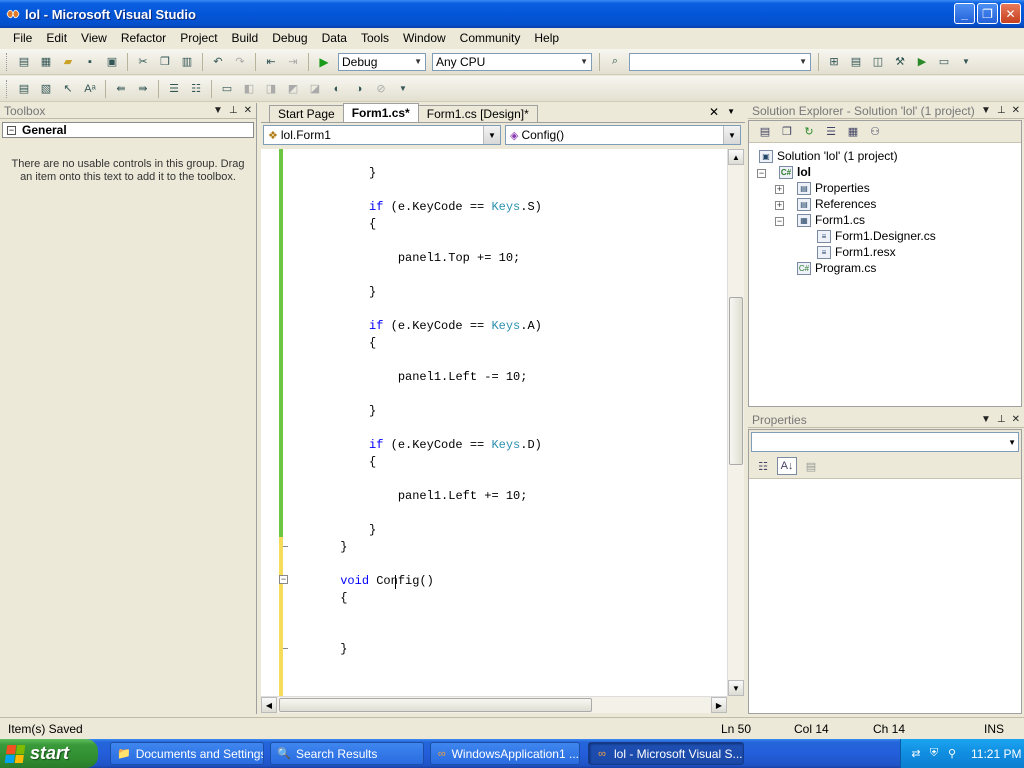 Image resolution: width=1024 pixels, height=768 pixels. What do you see at coordinates (306, 113) in the screenshot?
I see `tab-start-page: Start Page` at bounding box center [306, 113].